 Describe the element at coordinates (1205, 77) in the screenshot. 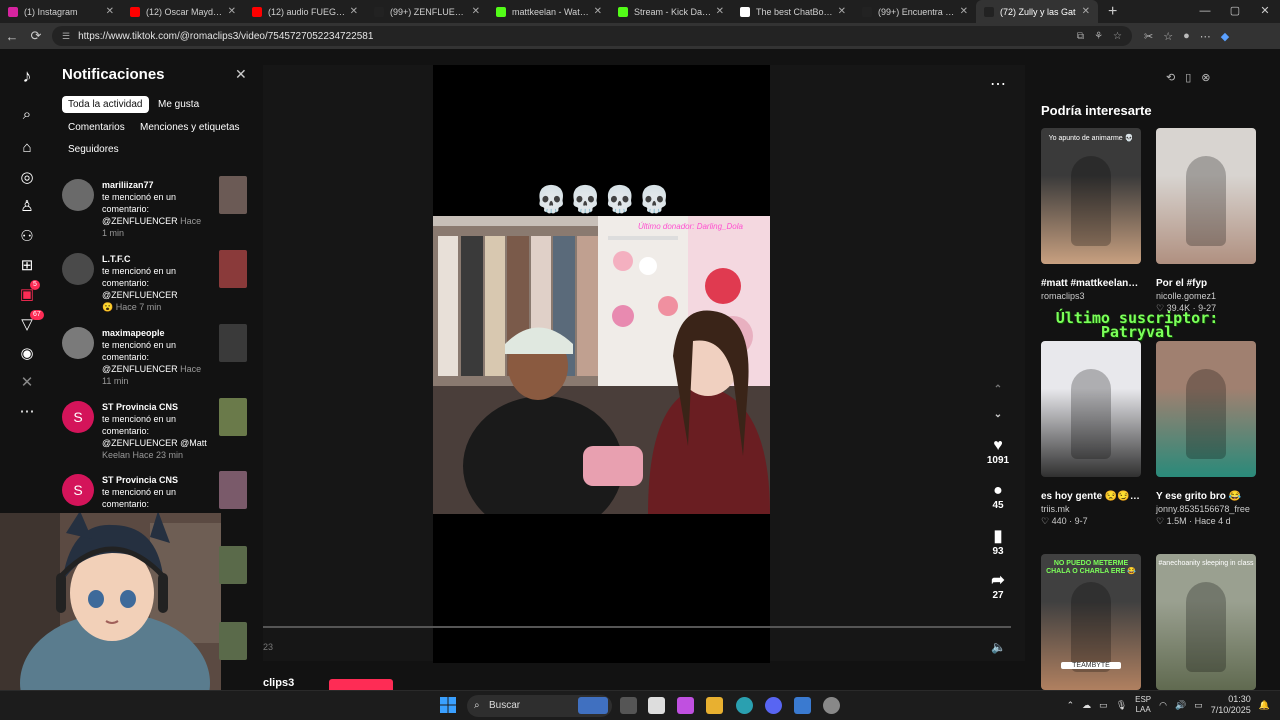

I see `disable-icon: ⊗` at that location.